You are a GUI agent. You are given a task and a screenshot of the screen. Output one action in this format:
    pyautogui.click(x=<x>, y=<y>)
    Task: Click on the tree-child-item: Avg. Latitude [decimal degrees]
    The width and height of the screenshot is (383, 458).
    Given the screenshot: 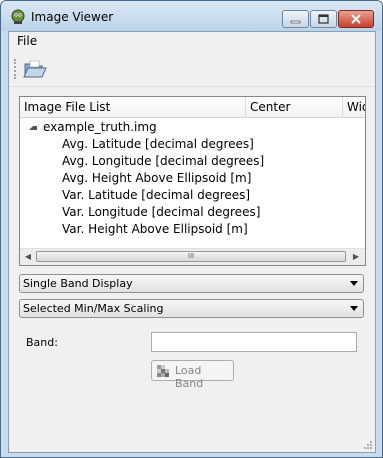 What is the action you would take?
    pyautogui.click(x=158, y=144)
    